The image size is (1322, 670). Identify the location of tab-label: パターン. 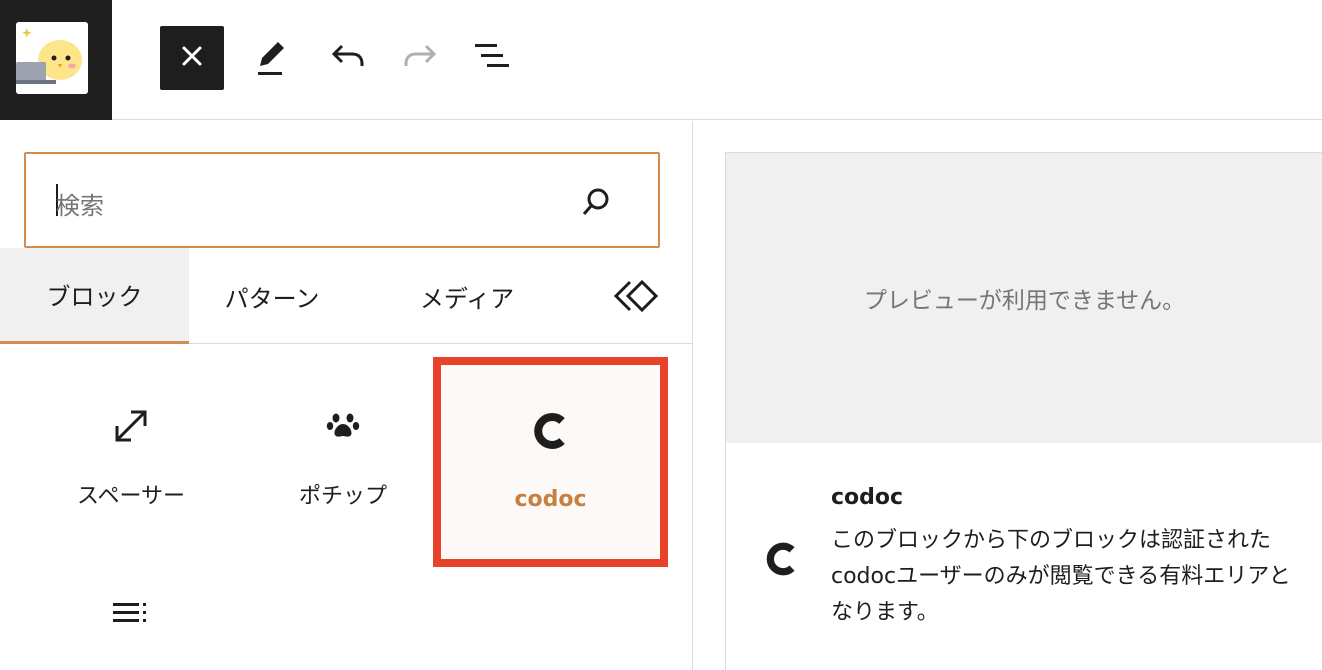
(272, 298).